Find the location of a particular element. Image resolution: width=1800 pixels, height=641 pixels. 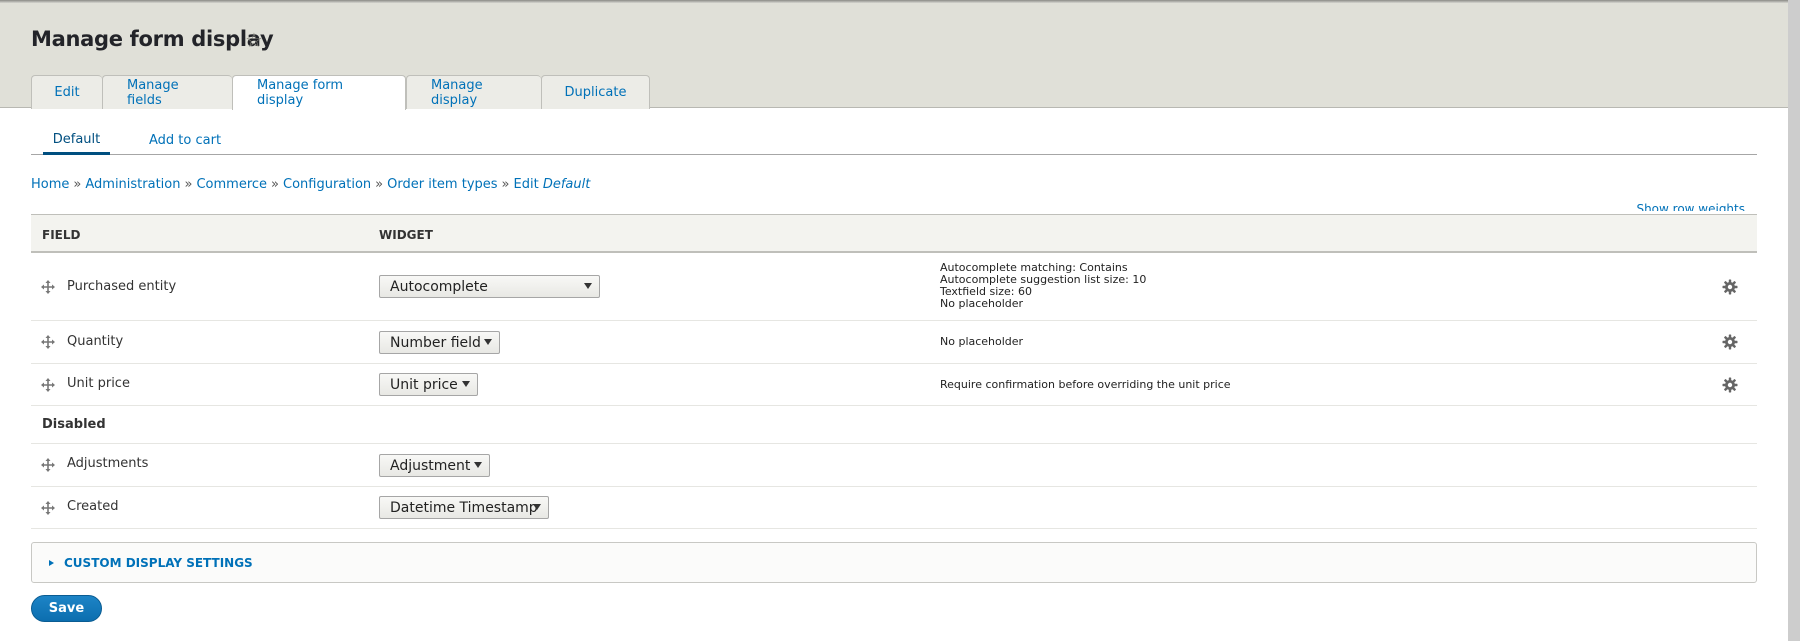

table-header: Field Widget is located at coordinates (894, 233).